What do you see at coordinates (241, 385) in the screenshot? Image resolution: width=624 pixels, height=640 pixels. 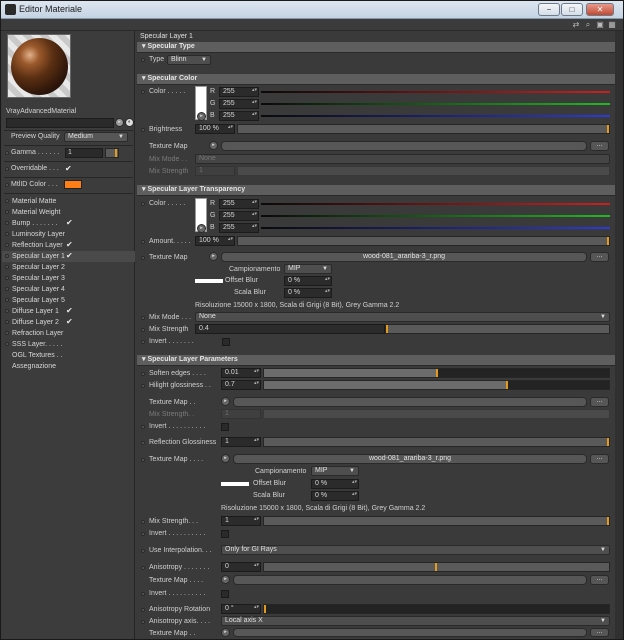 I see `hilight-glossiness-field: 0.7 ▴▾` at bounding box center [241, 385].